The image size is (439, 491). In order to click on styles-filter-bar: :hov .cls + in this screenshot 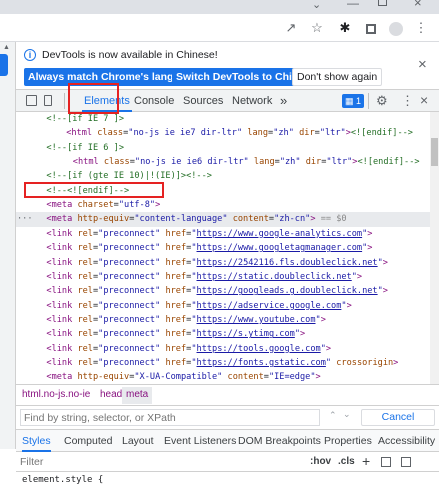, I will do `click(227, 462)`.